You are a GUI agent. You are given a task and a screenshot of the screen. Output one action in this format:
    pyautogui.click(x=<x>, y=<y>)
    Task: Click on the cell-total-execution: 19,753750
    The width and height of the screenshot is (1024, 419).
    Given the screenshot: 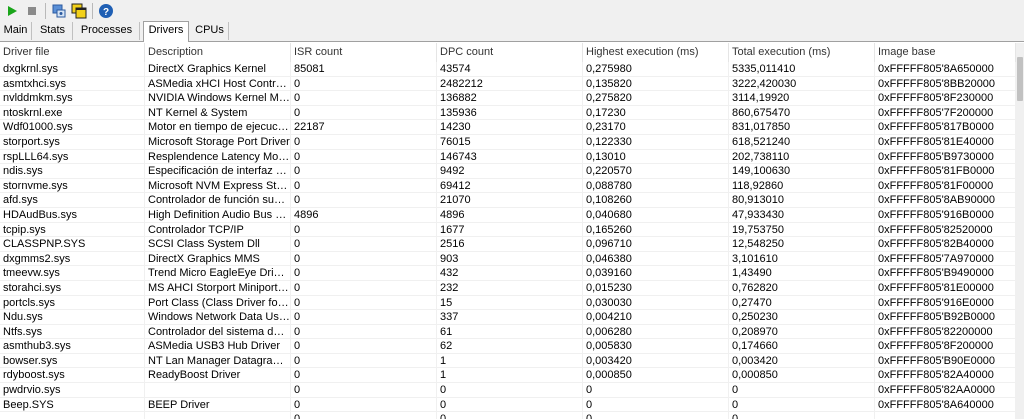 What is the action you would take?
    pyautogui.click(x=802, y=229)
    